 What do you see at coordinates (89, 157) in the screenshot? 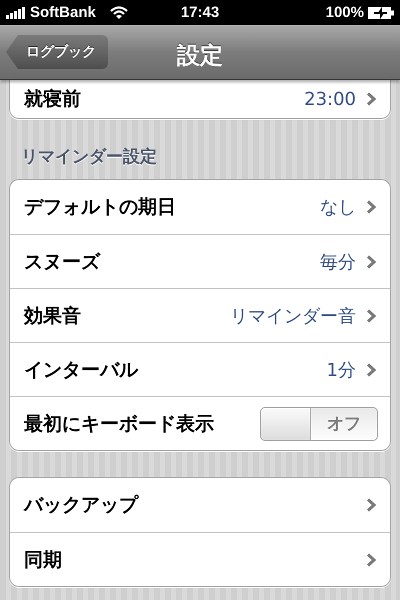
I see `section-header: リマインダー設定` at bounding box center [89, 157].